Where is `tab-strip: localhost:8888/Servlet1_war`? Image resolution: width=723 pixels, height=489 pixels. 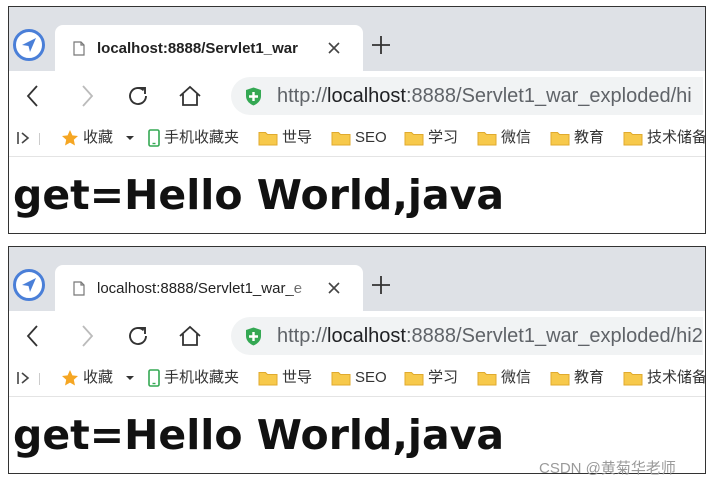 tab-strip: localhost:8888/Servlet1_war is located at coordinates (357, 39).